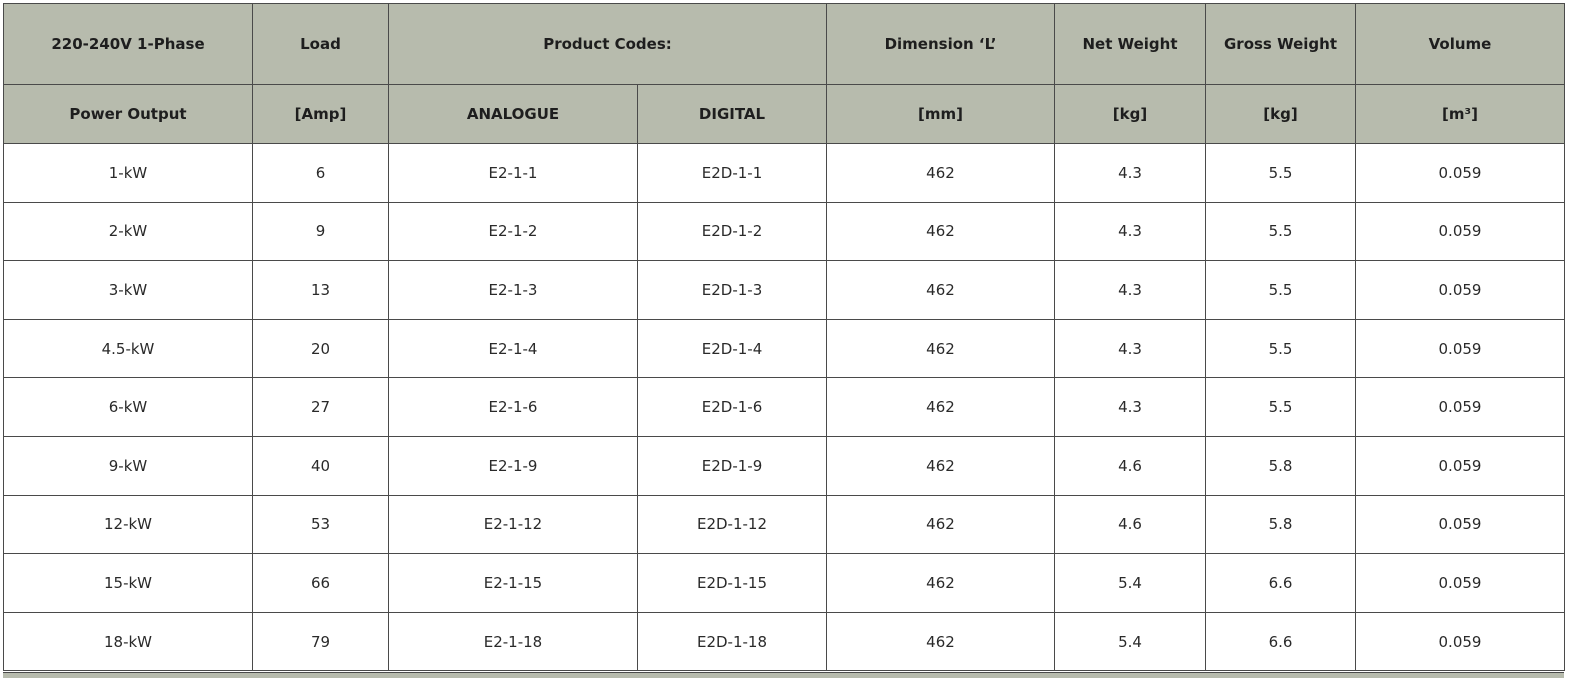  What do you see at coordinates (320, 231) in the screenshot?
I see `cell-load: 9` at bounding box center [320, 231].